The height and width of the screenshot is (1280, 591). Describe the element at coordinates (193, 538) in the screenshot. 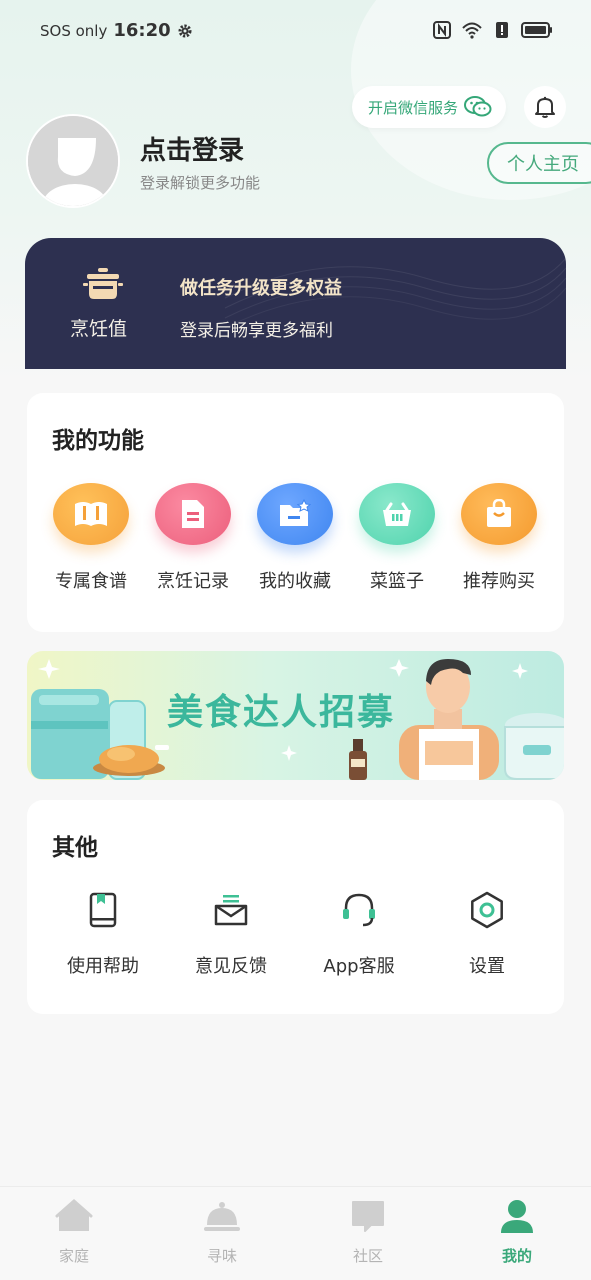

I see `func-cooking-records: 烹饪记录` at that location.